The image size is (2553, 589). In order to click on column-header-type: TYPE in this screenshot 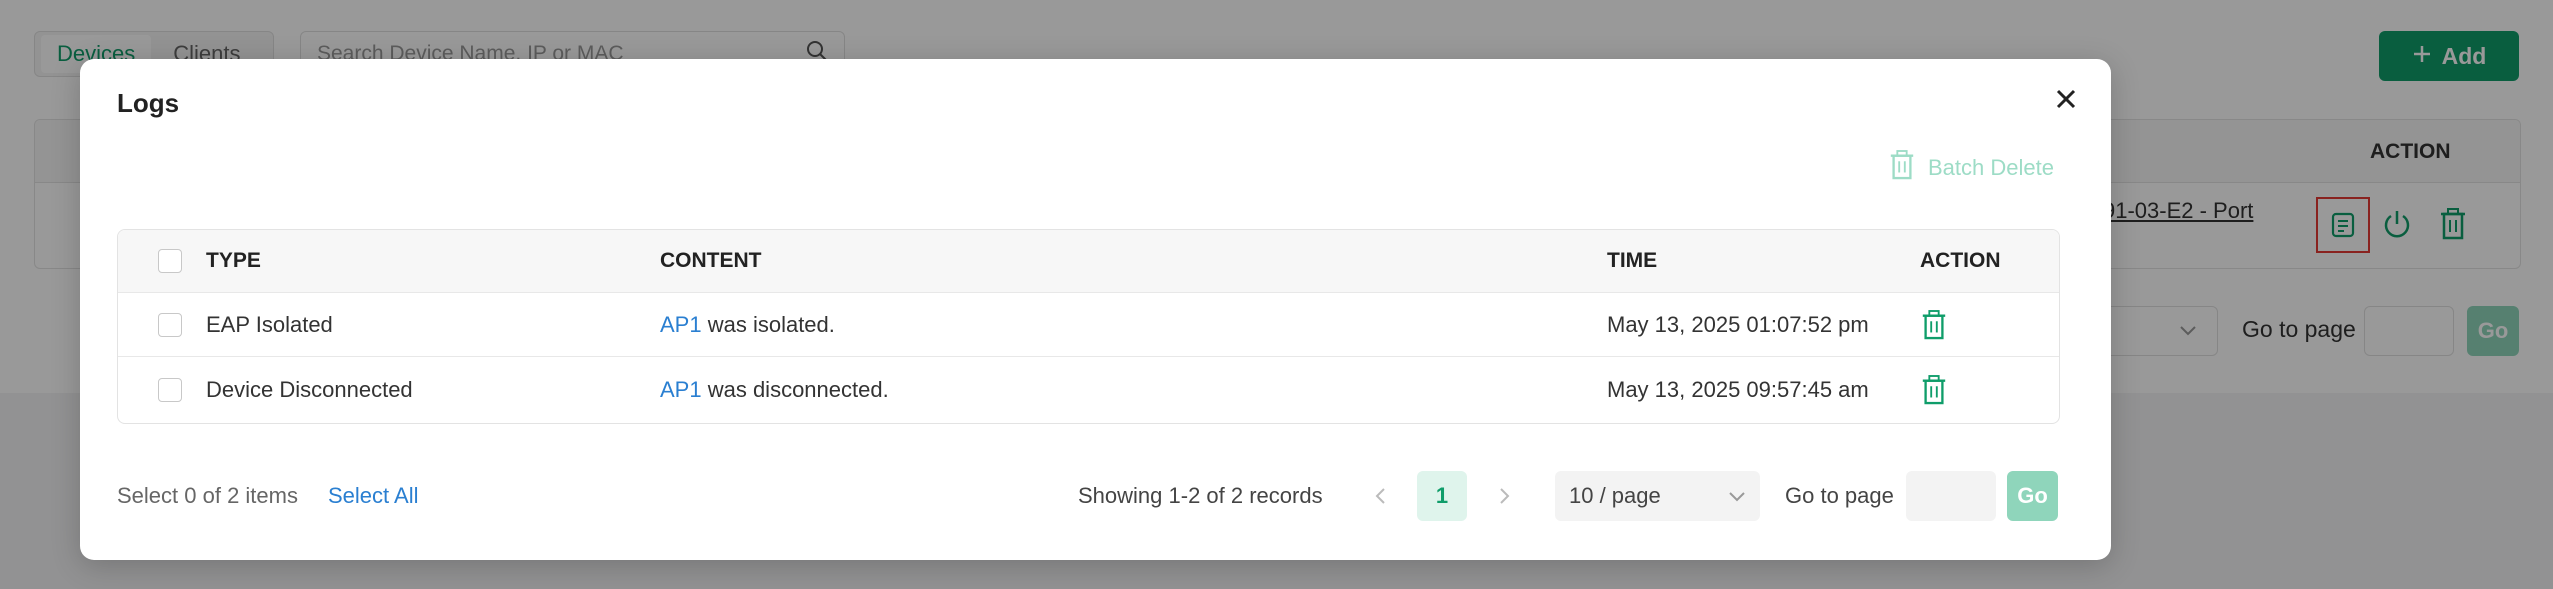, I will do `click(233, 260)`.